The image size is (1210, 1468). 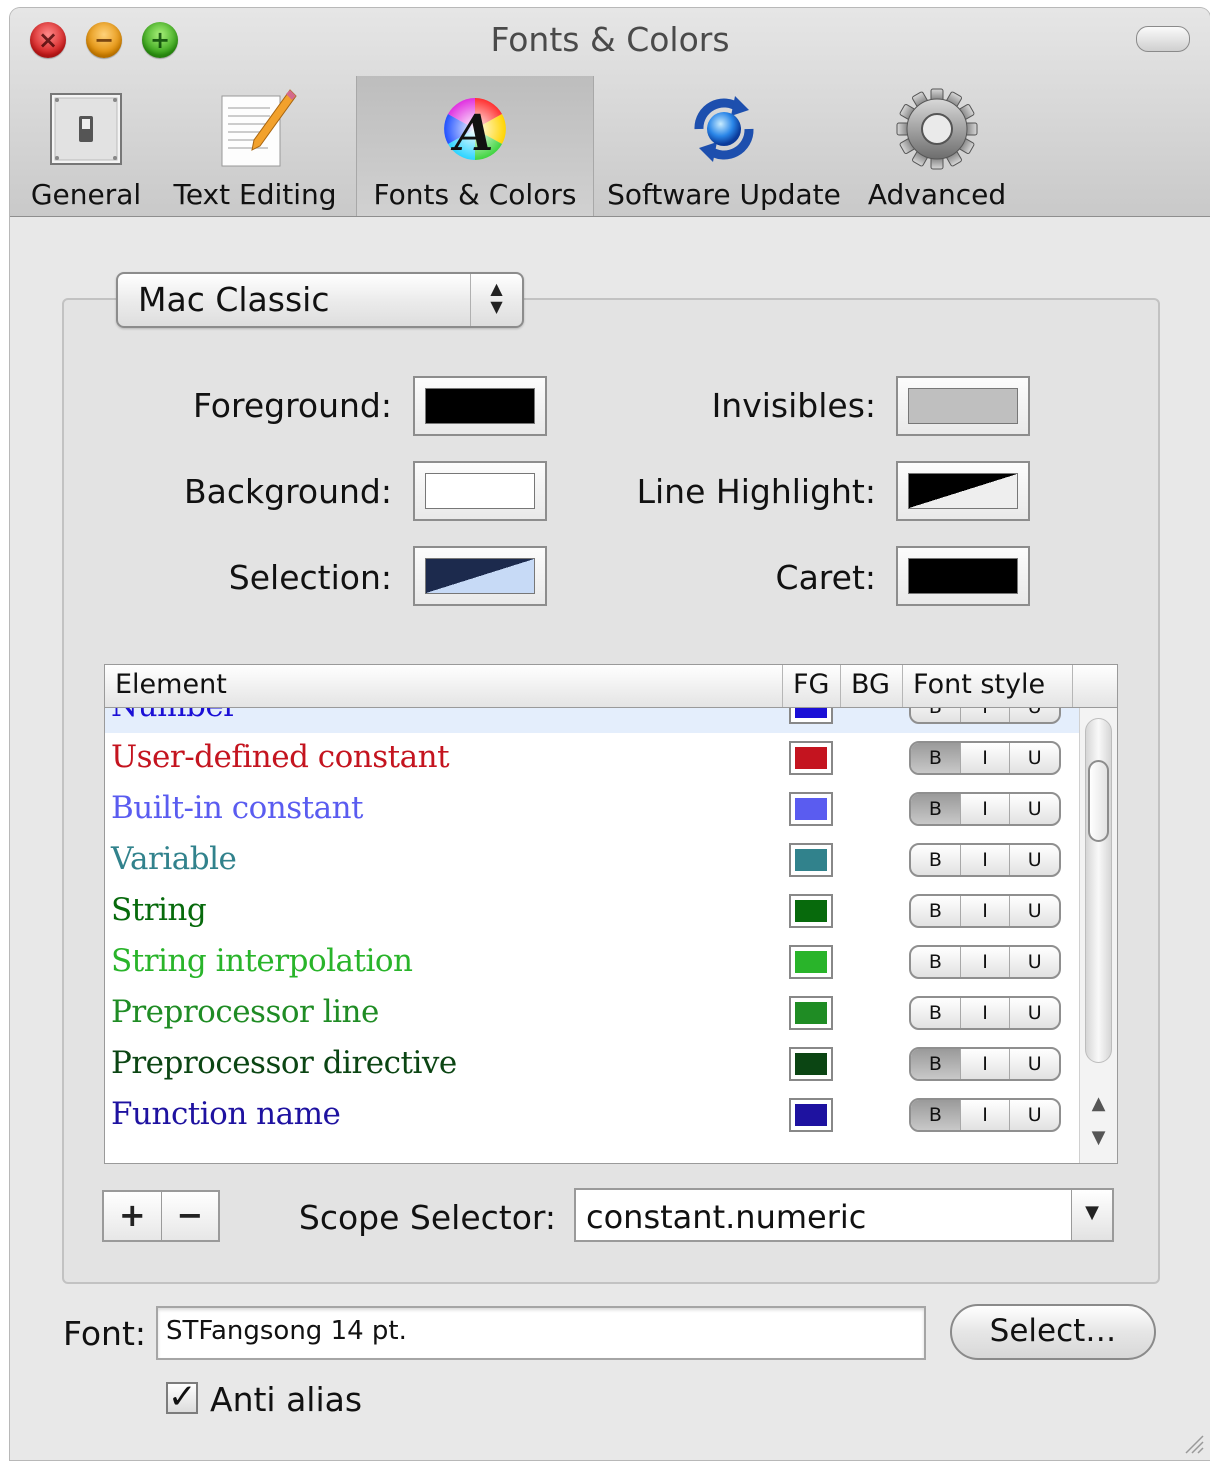 I want to click on font-field: STFangsong 14 pt., so click(x=541, y=1333).